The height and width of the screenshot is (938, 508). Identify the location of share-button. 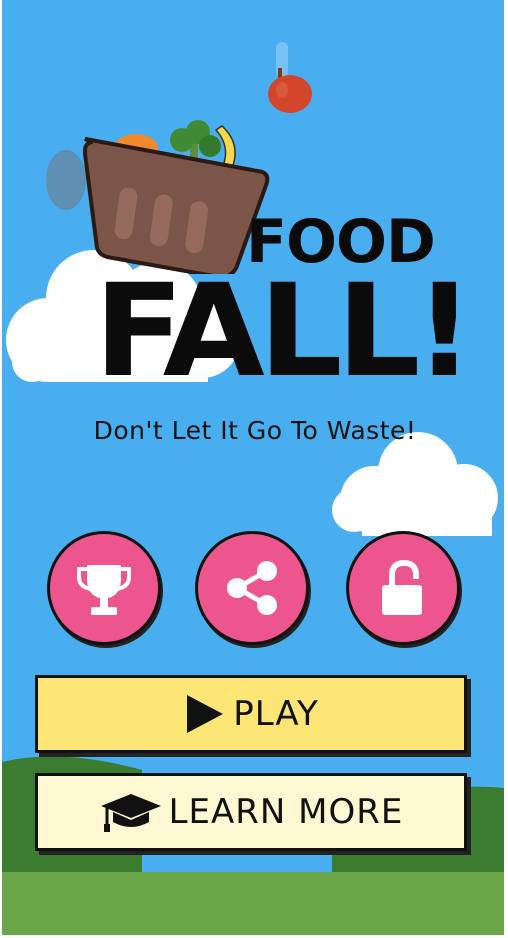
(252, 588).